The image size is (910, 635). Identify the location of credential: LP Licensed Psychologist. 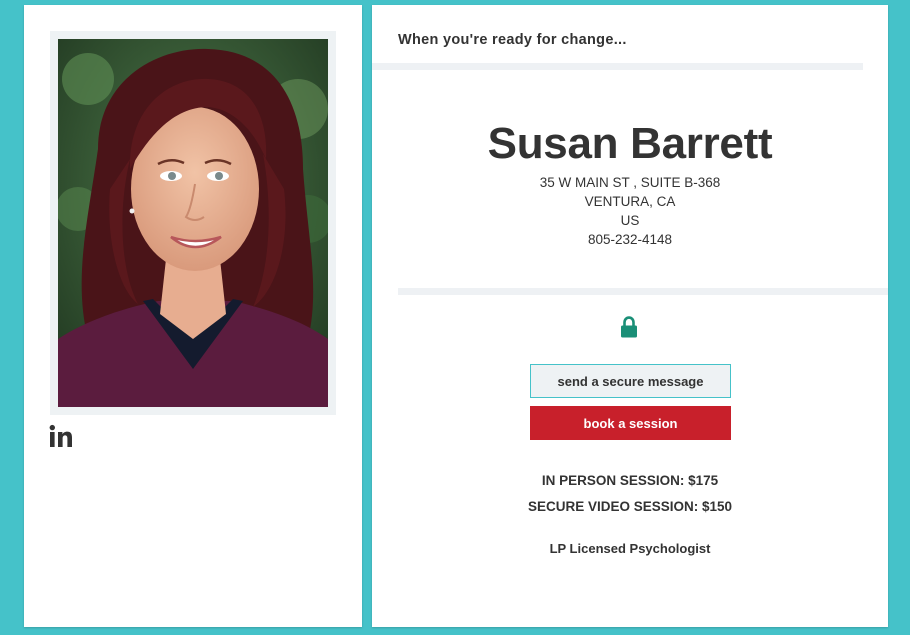
(630, 548).